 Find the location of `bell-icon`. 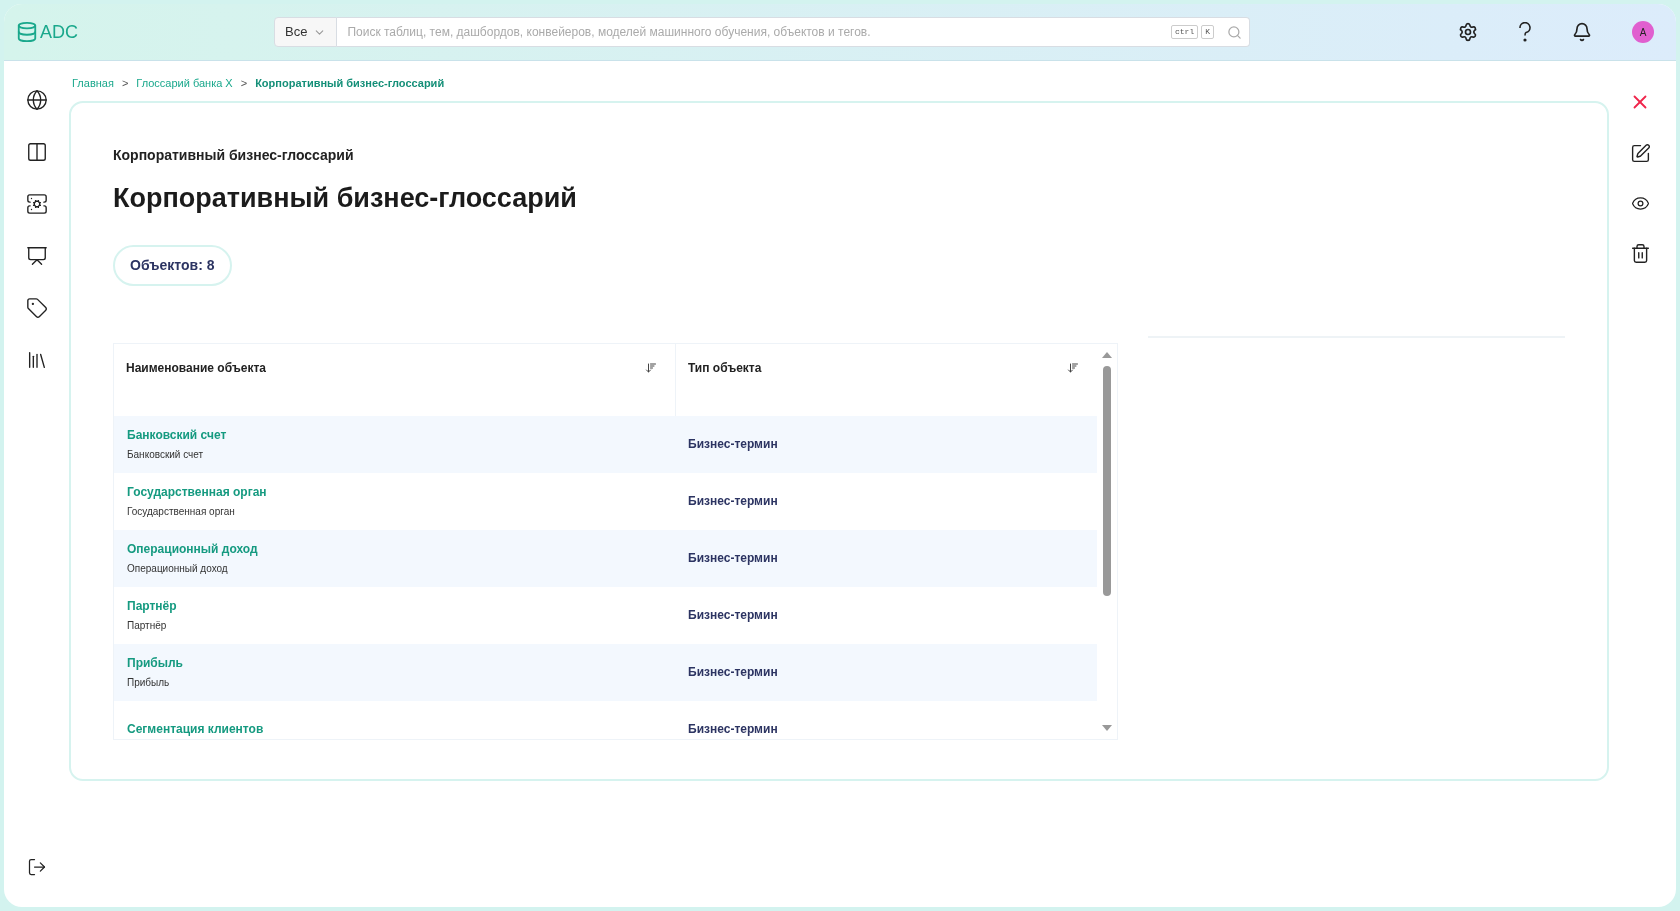

bell-icon is located at coordinates (1582, 32).